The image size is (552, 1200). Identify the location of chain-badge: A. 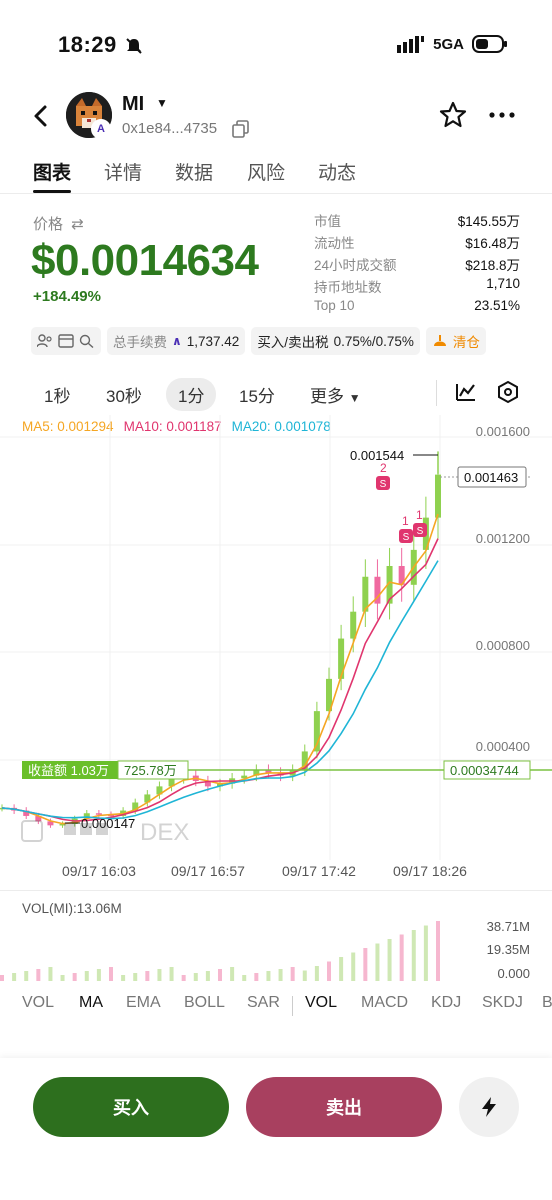
(101, 129).